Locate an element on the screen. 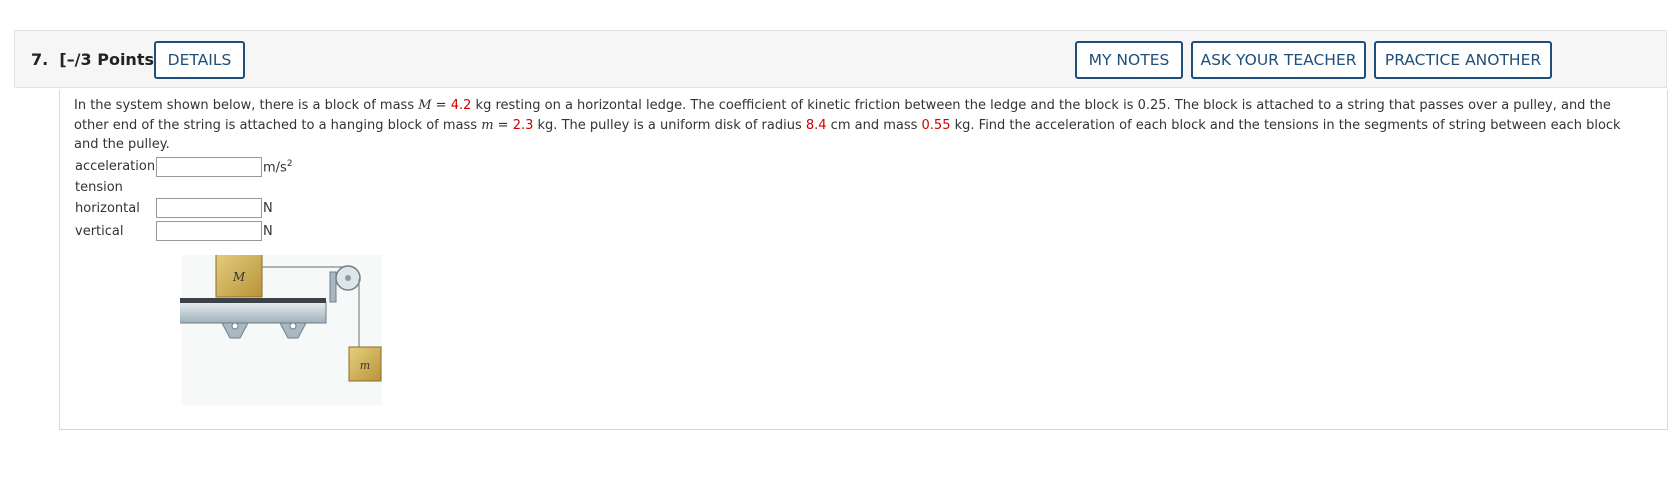 The height and width of the screenshot is (483, 1679). vertical-tension-input is located at coordinates (209, 231).